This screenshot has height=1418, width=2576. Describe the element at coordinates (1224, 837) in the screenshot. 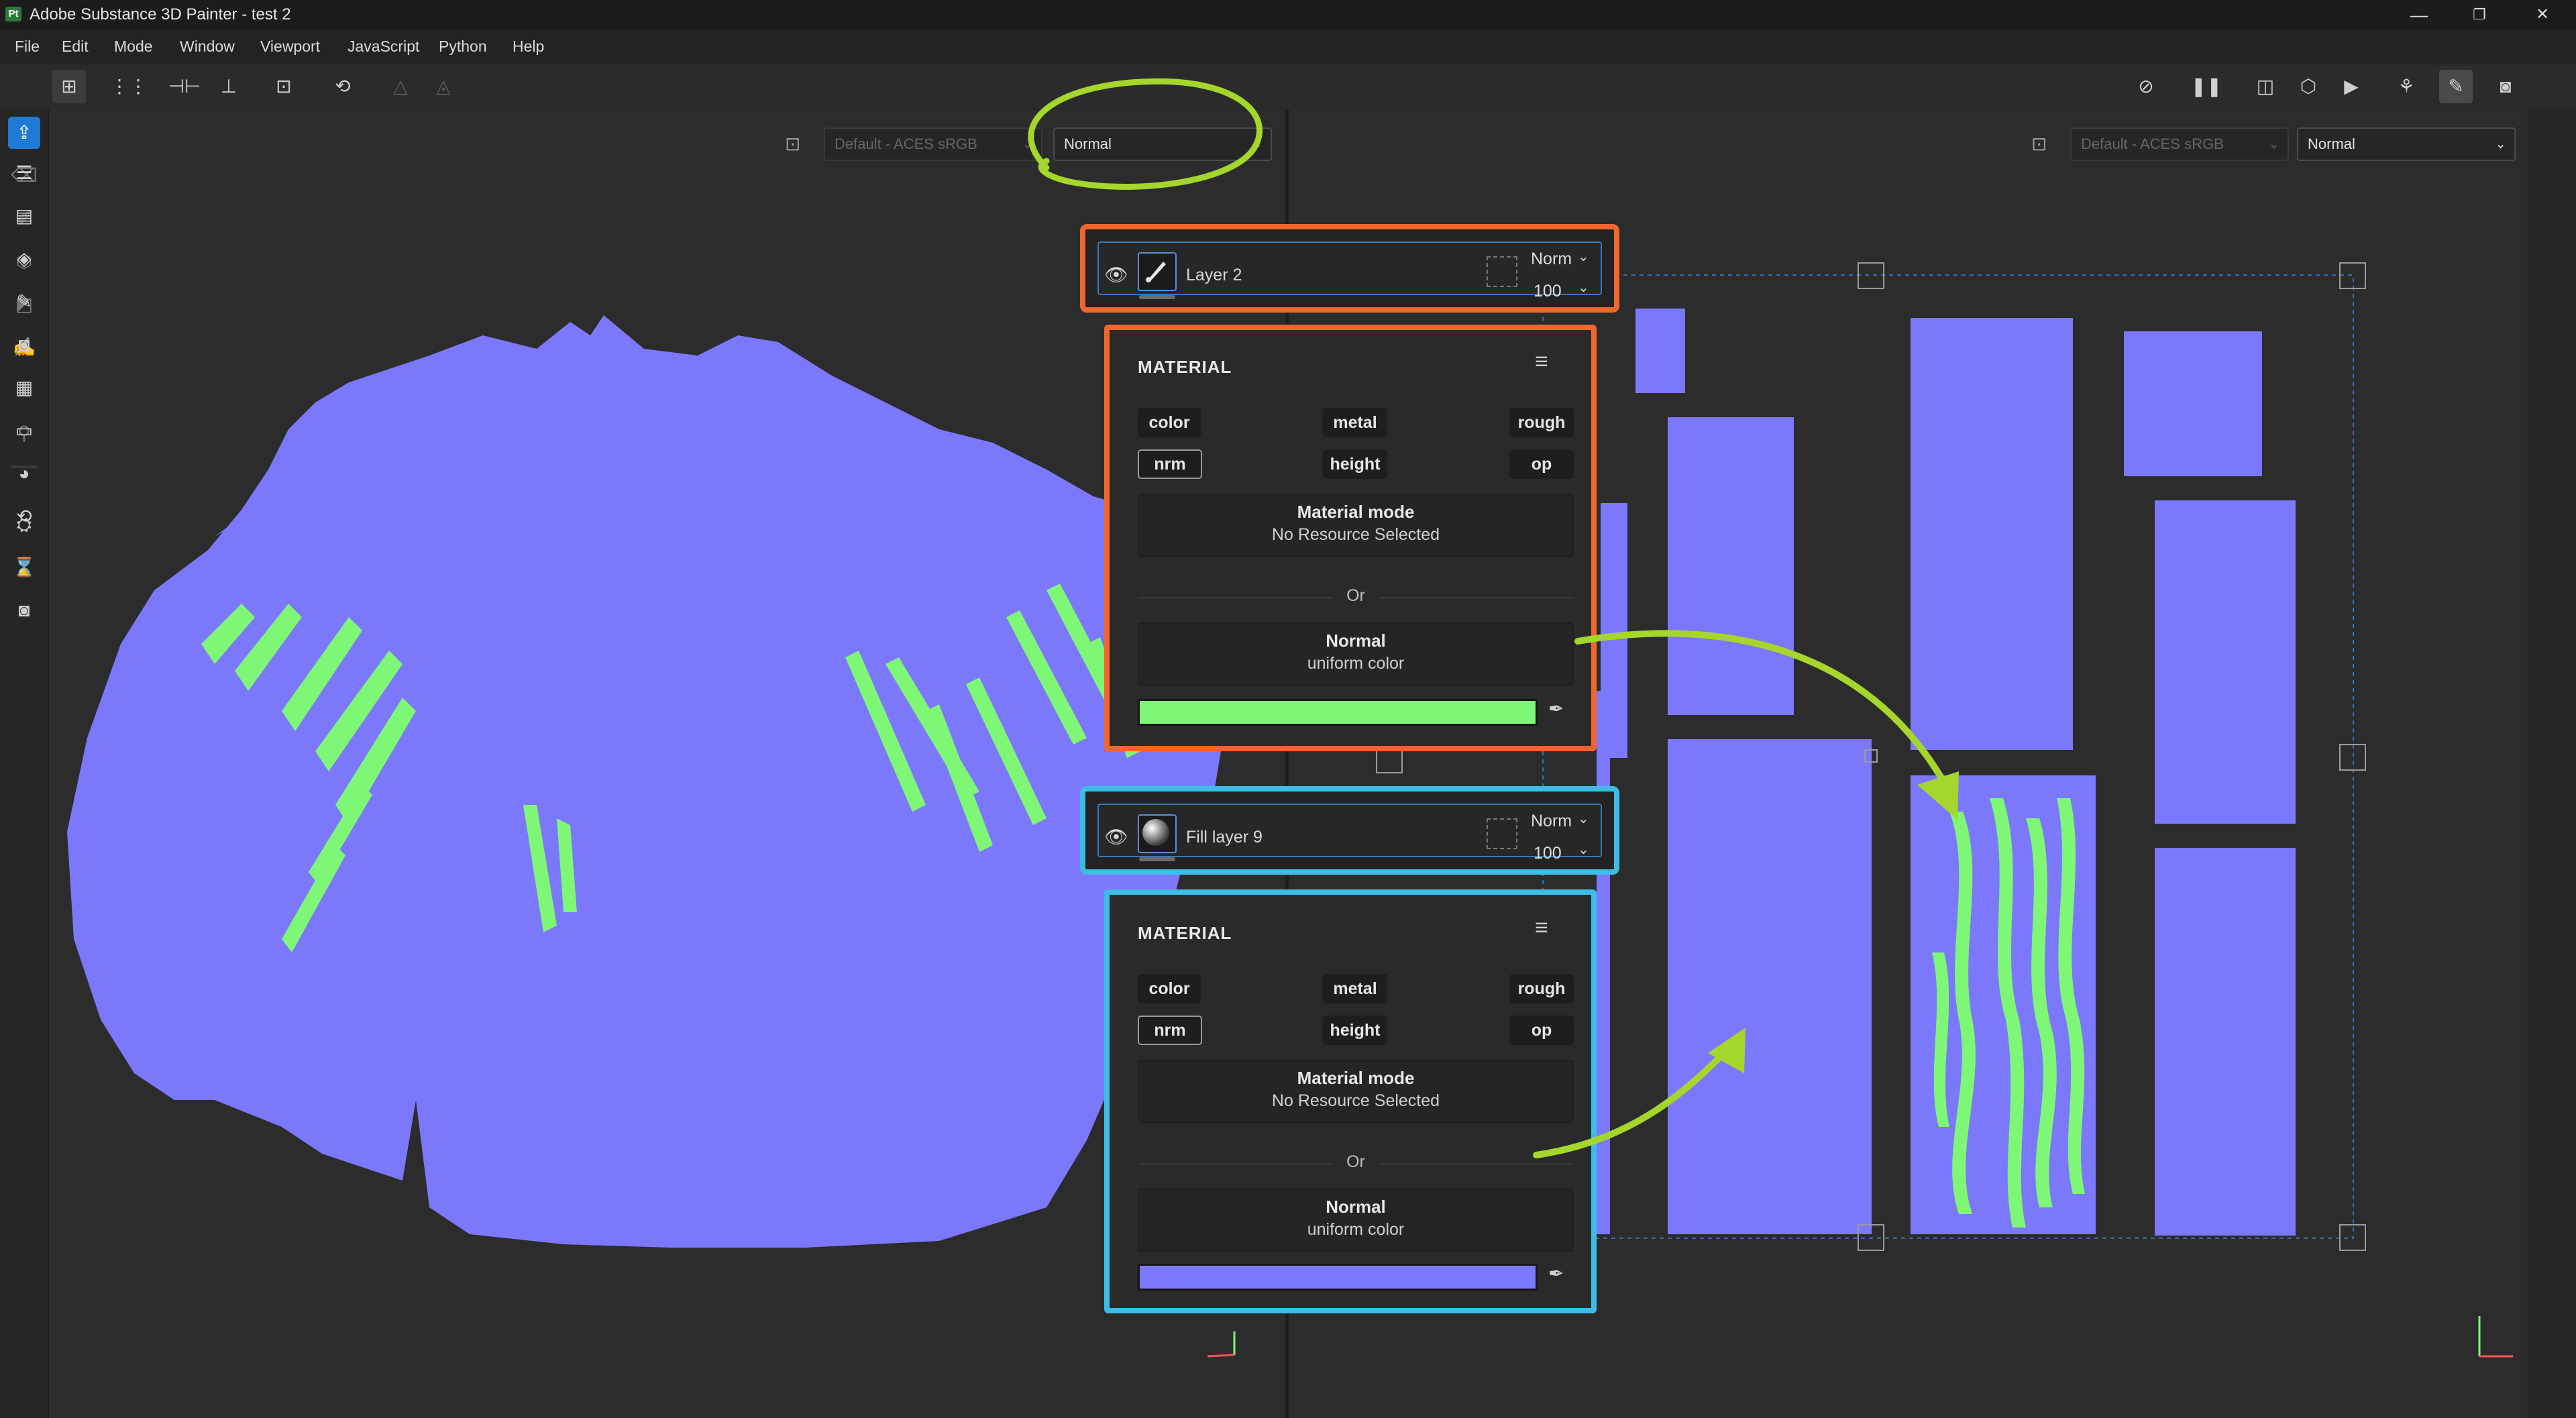

I see `layer-name: Fill layer 9` at that location.